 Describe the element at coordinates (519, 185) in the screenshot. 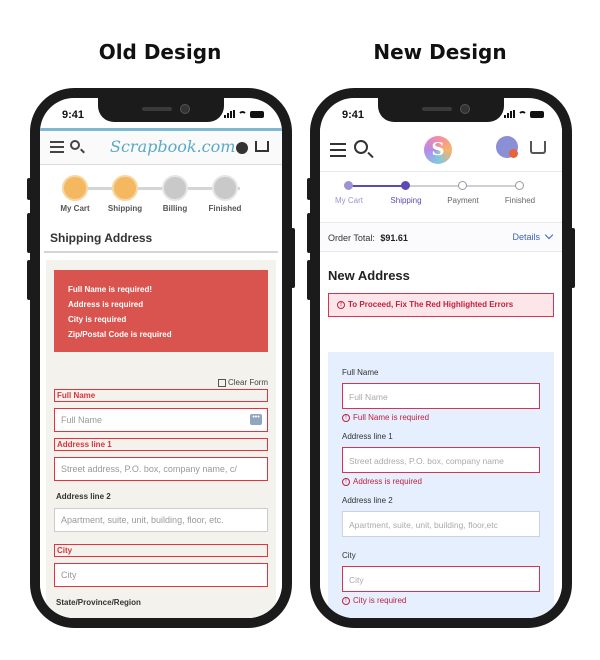

I see `step-dot-finished` at that location.